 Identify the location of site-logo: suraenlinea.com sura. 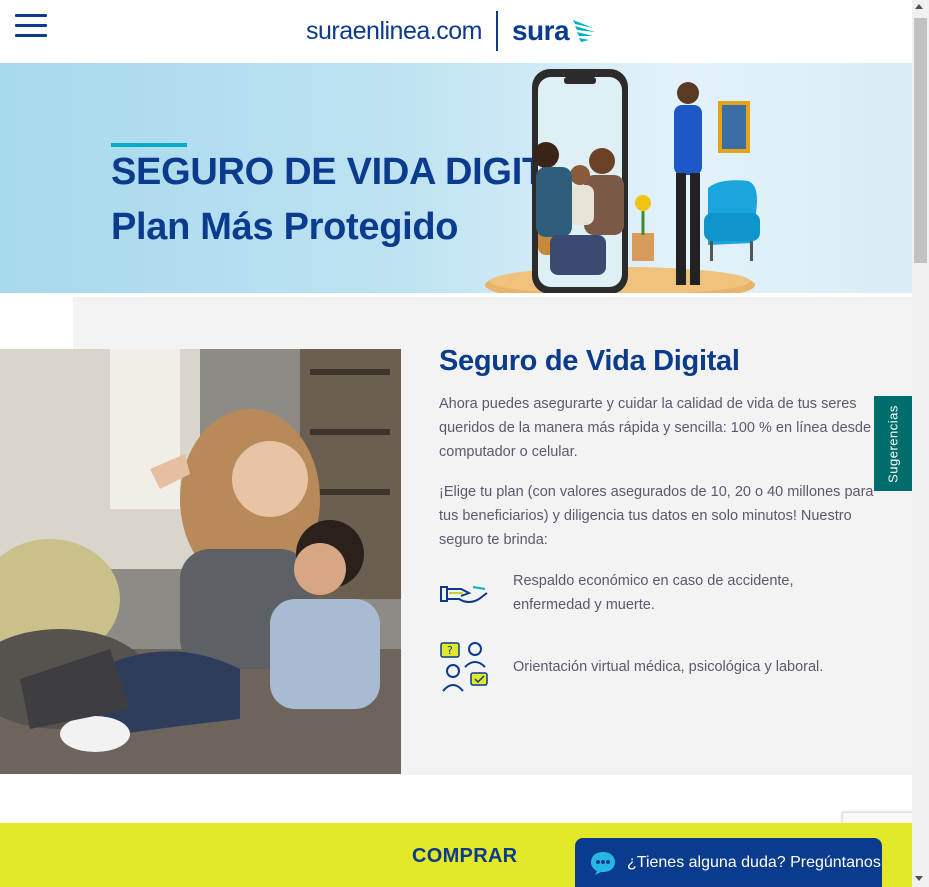
(451, 31).